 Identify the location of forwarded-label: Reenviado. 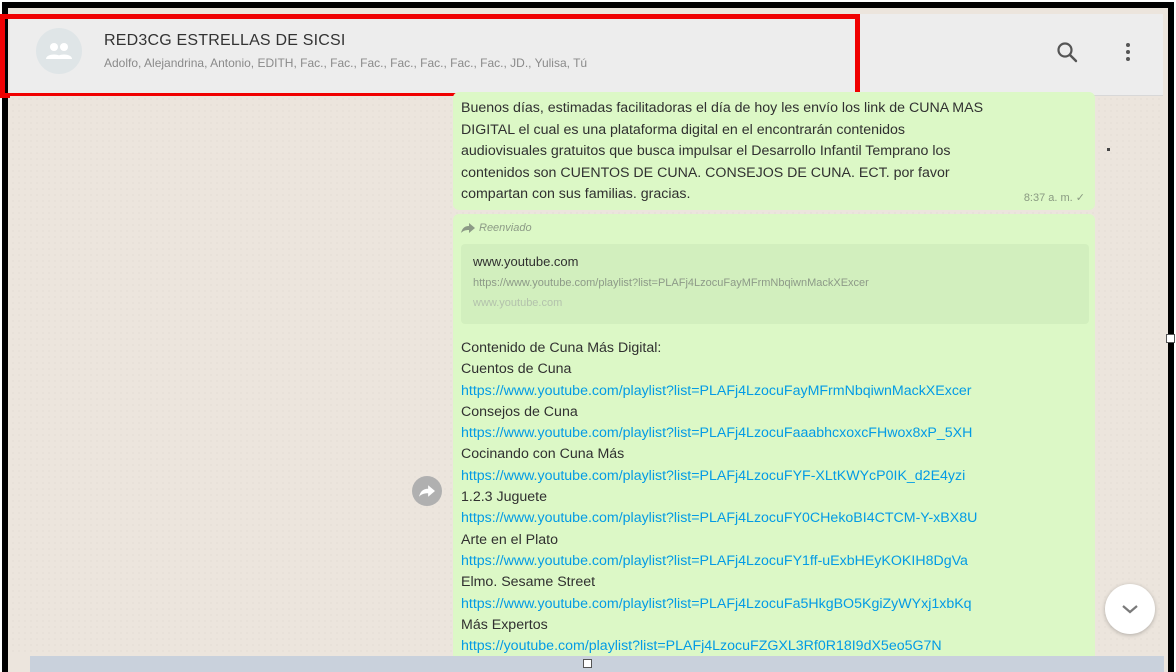
(505, 228).